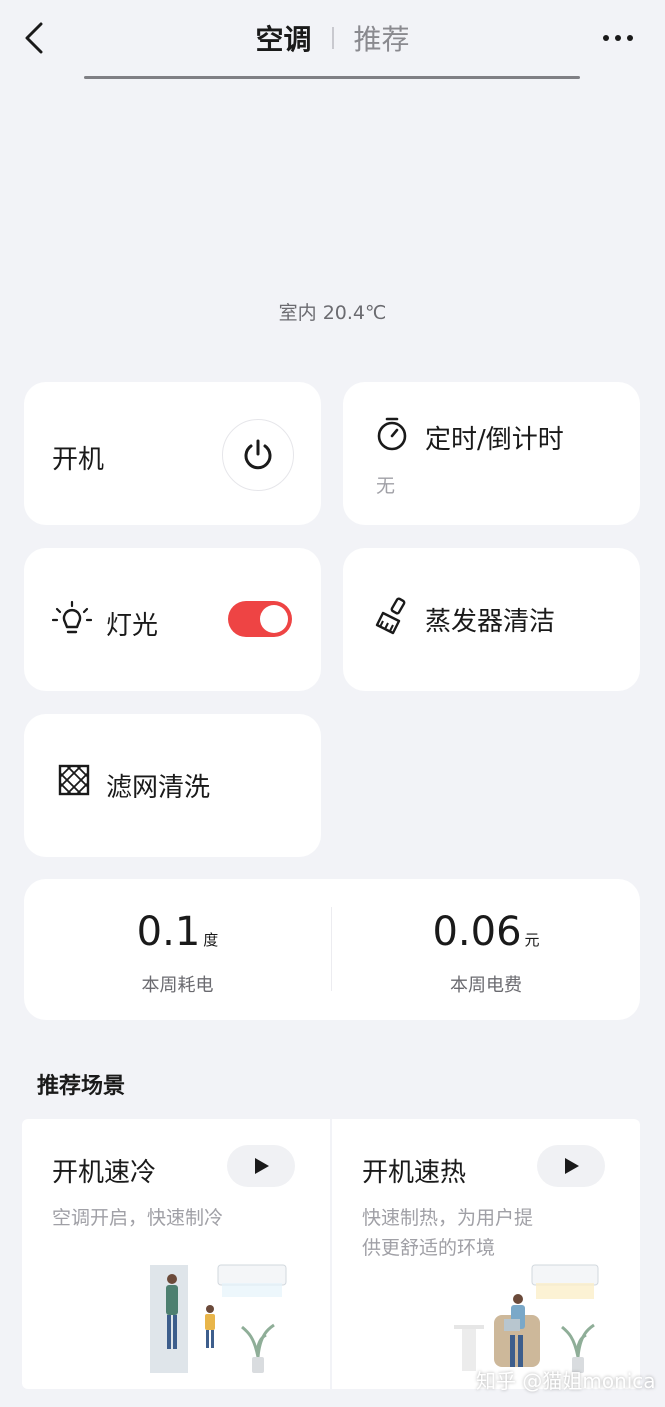  What do you see at coordinates (78, 460) in the screenshot?
I see `power-label: 开机` at bounding box center [78, 460].